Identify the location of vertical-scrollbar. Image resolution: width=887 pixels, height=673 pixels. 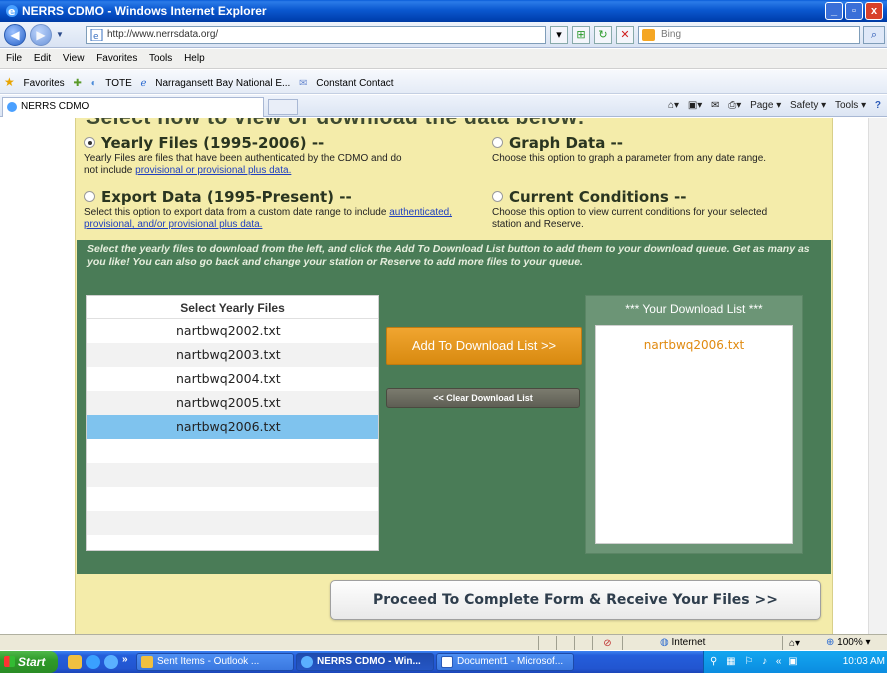
(877, 376).